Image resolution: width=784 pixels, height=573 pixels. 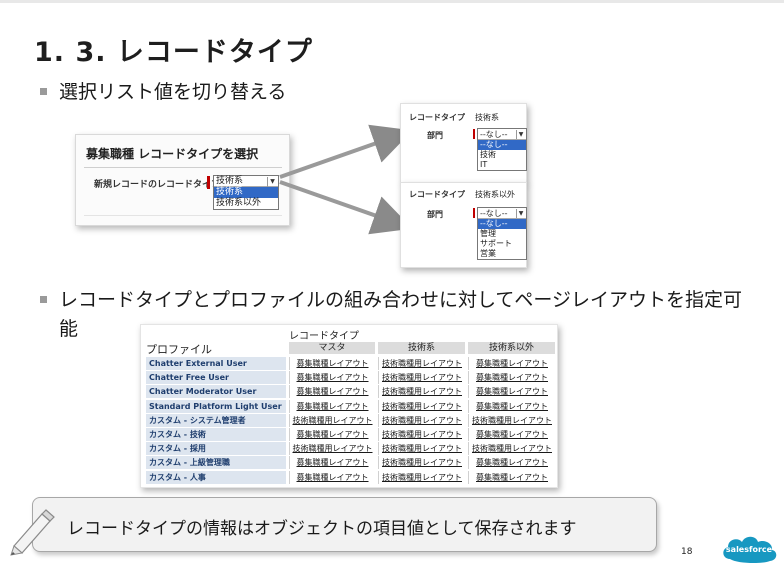 What do you see at coordinates (183, 215) in the screenshot?
I see `dialog-footer-line` at bounding box center [183, 215].